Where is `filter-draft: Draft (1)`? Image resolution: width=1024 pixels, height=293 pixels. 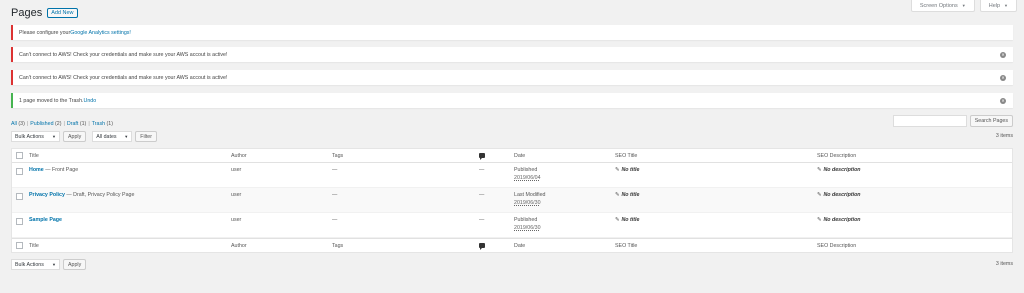 filter-draft: Draft (1) is located at coordinates (76, 124).